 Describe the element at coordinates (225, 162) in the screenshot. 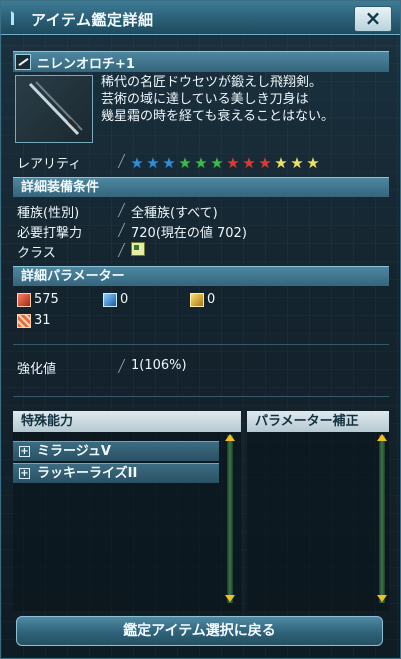

I see `rarity-stars: ★ ★ ★ ★ ★ ★ ★ ★ ★ ★ ★ ★` at that location.